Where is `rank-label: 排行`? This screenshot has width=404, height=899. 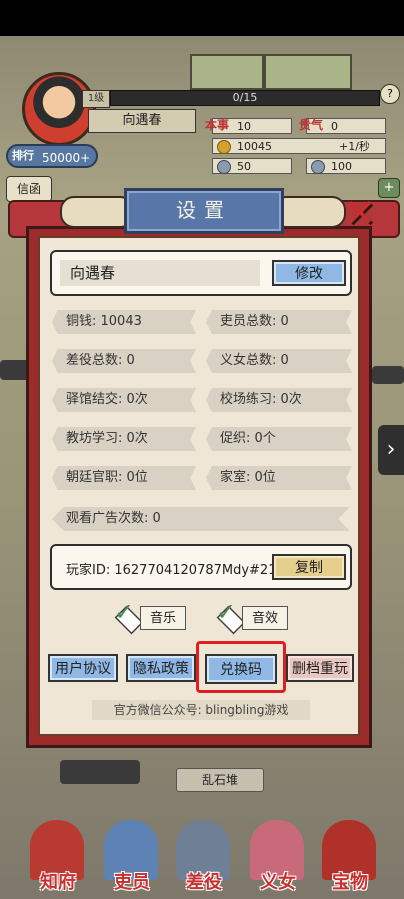
rank-label: 排行 is located at coordinates (23, 155).